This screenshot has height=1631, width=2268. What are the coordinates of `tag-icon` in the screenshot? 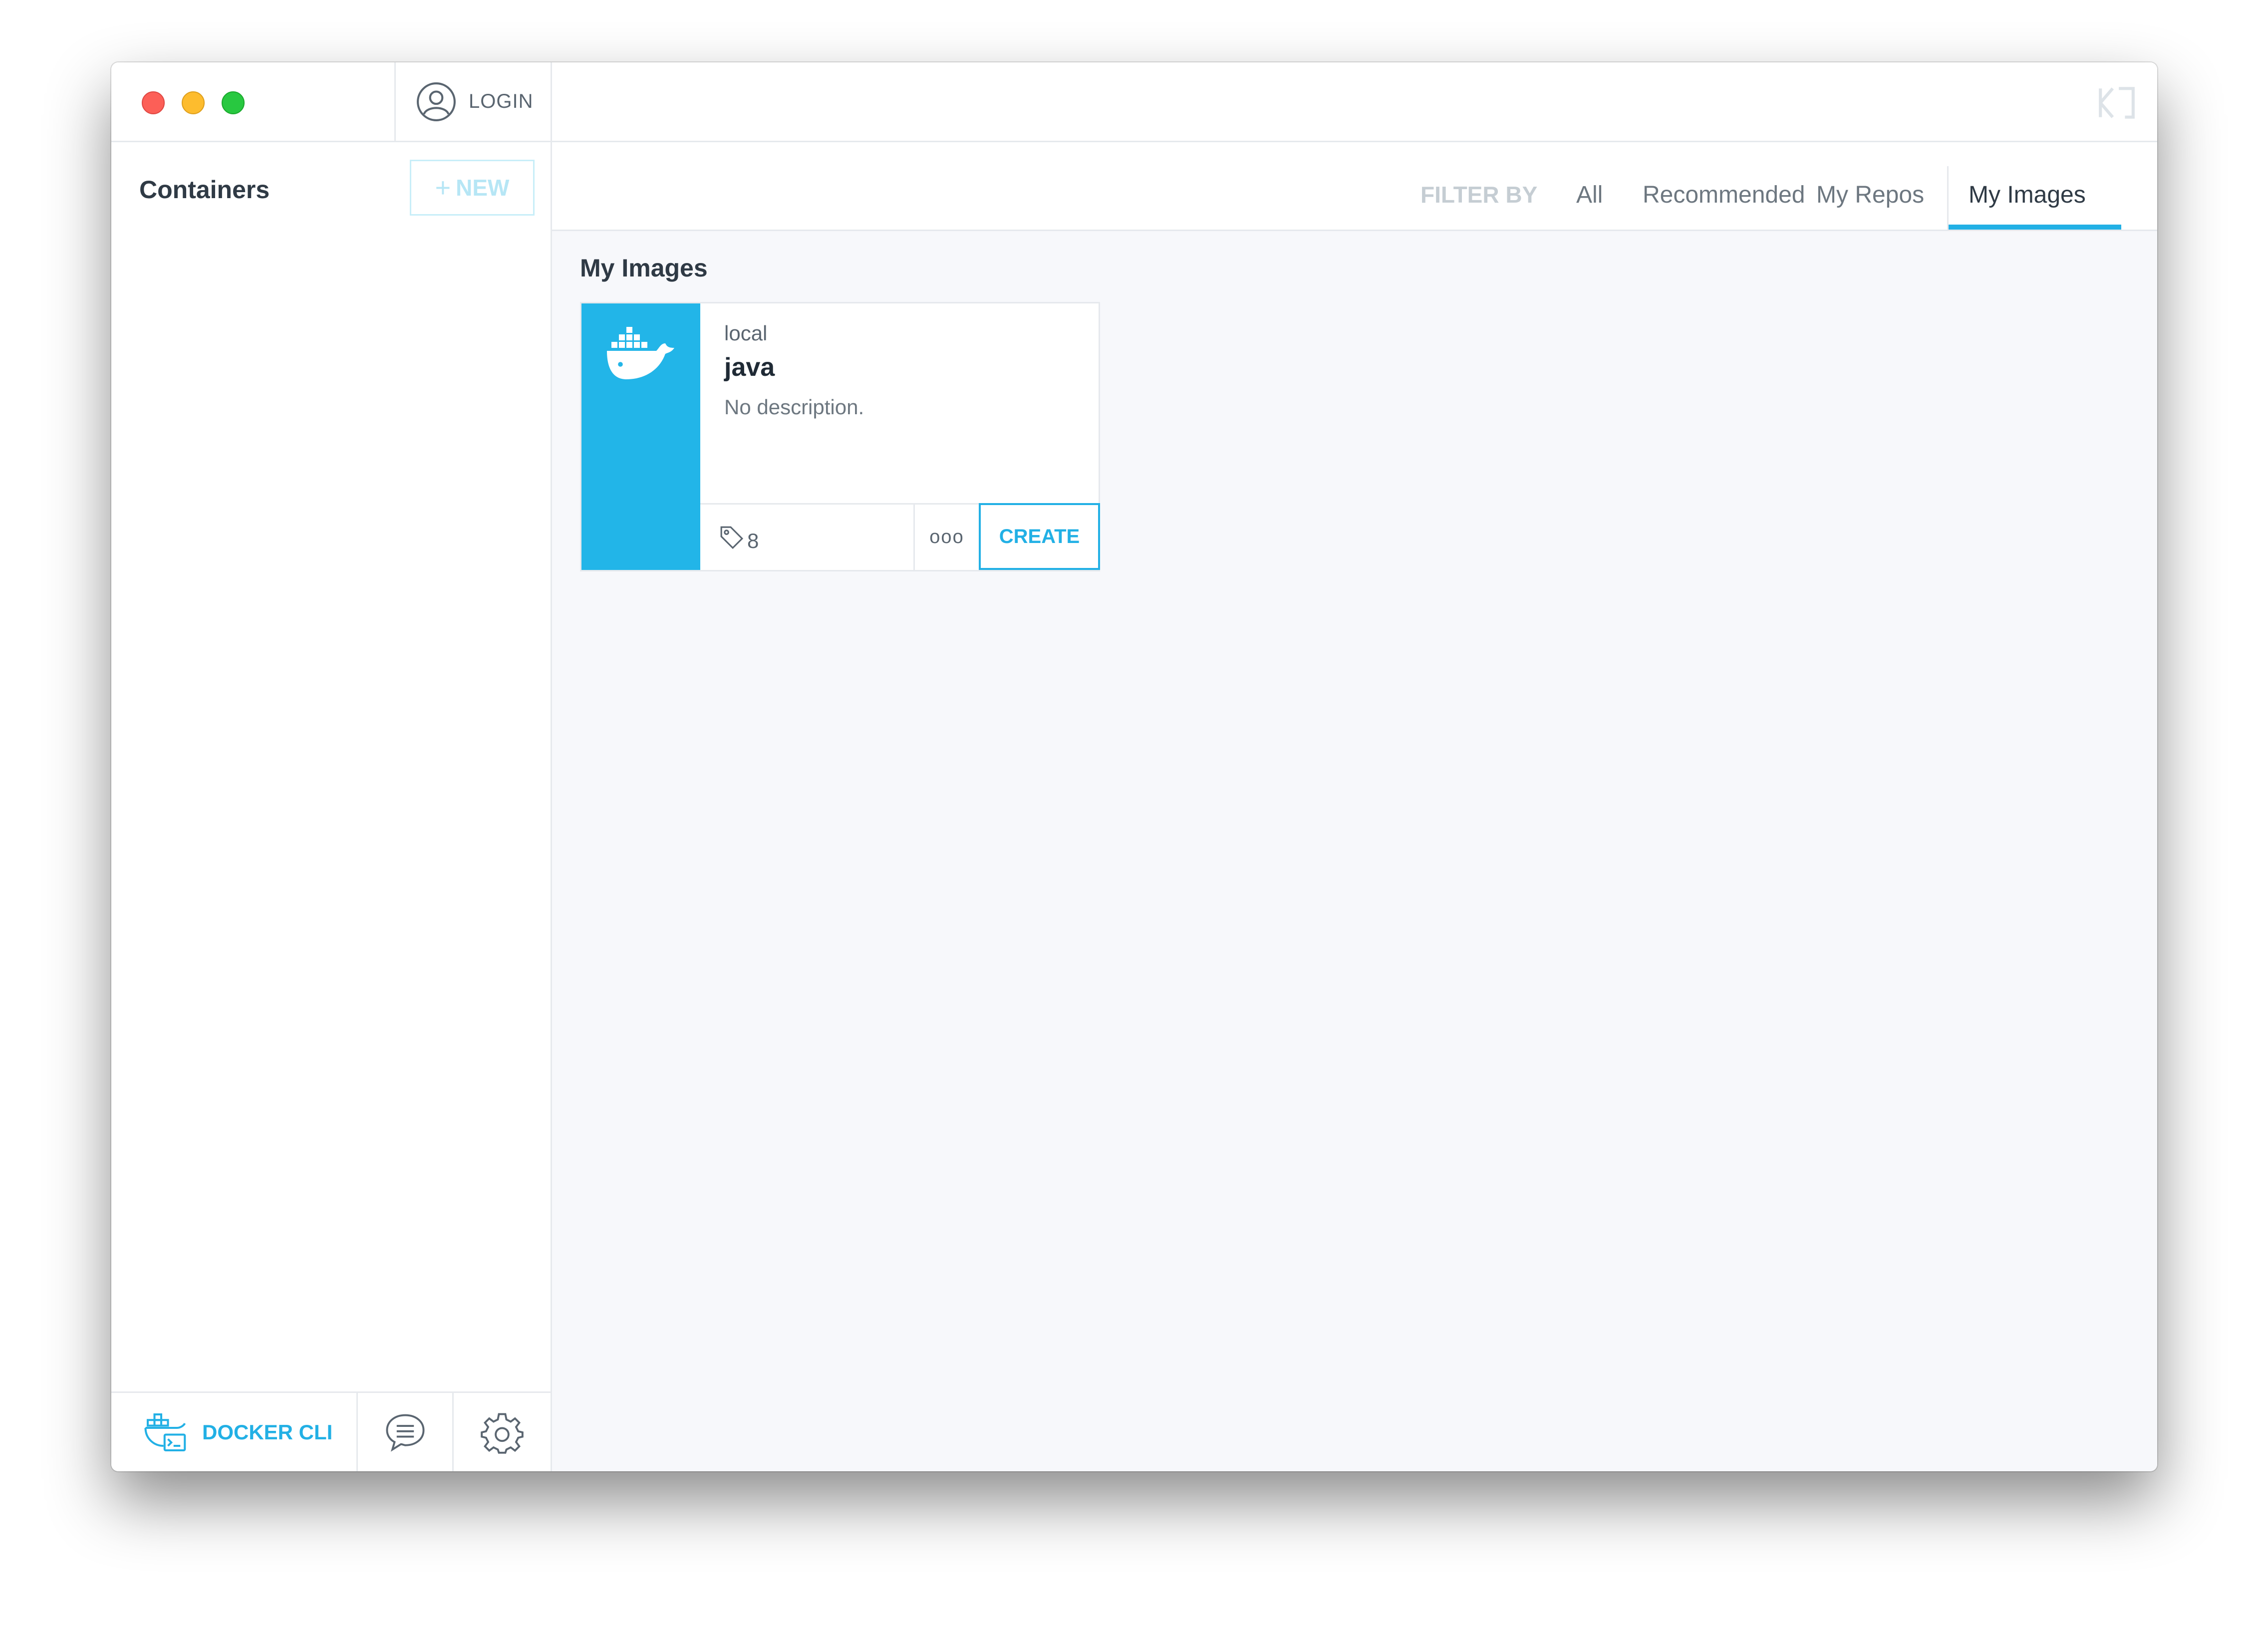 It's located at (732, 537).